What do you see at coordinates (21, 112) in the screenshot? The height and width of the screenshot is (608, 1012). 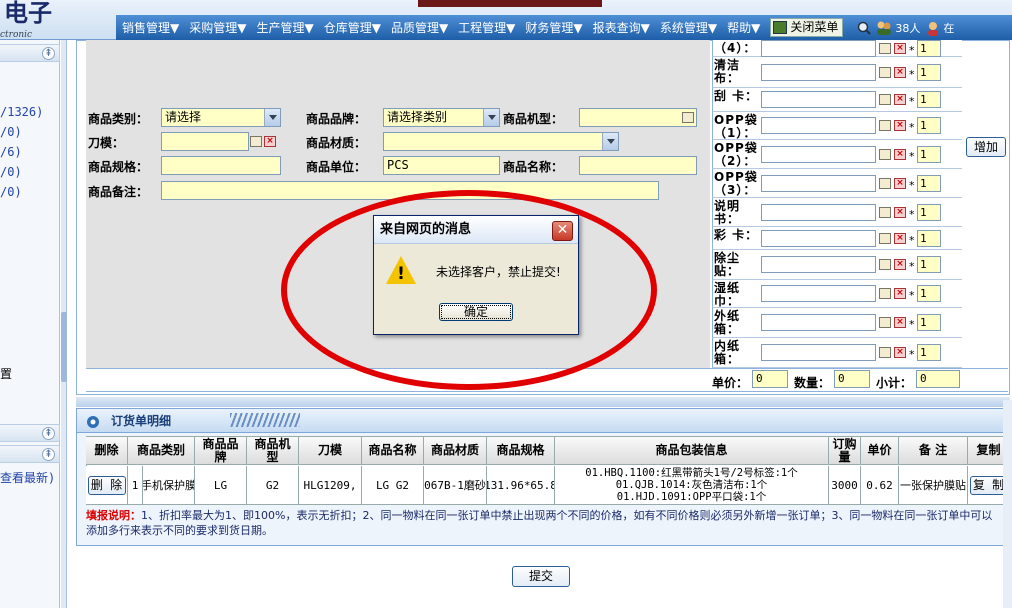 I see `left-panel-item: /1326)` at bounding box center [21, 112].